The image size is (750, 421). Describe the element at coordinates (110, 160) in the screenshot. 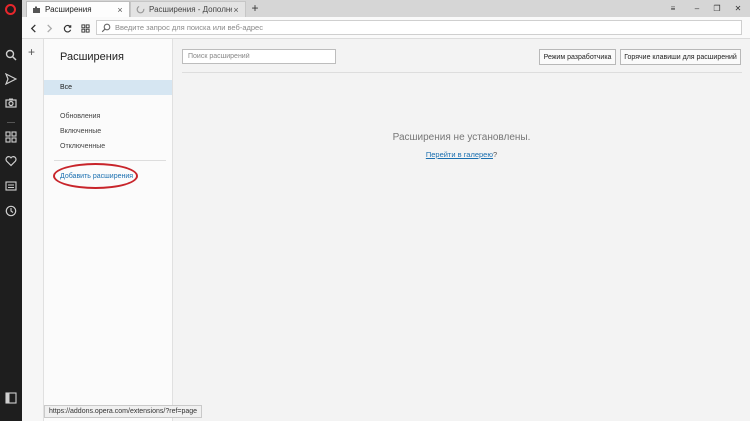

I see `nav-divider` at that location.